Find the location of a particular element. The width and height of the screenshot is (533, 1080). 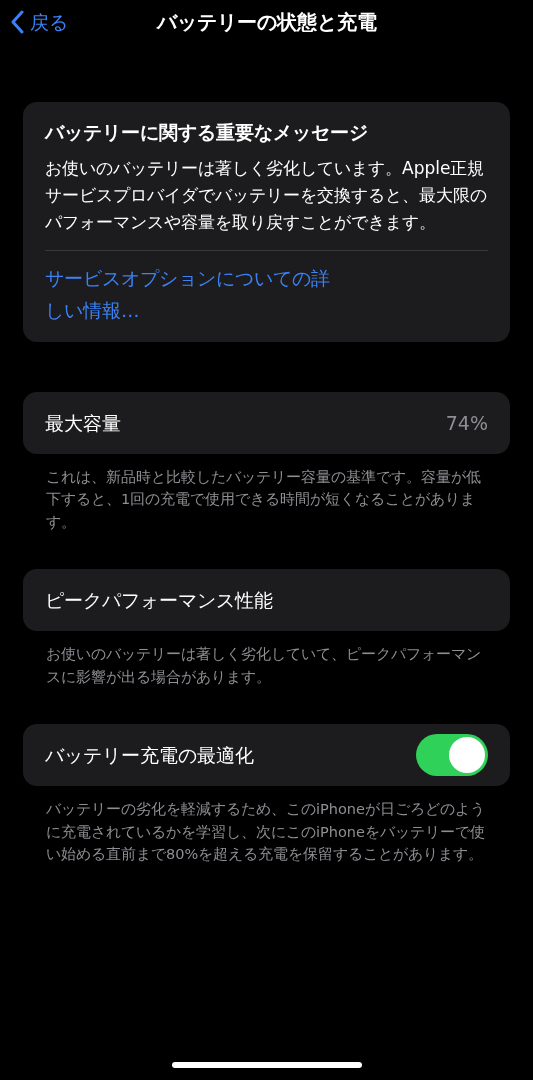

row-label: ピークパフォーマンス性能 is located at coordinates (159, 600).